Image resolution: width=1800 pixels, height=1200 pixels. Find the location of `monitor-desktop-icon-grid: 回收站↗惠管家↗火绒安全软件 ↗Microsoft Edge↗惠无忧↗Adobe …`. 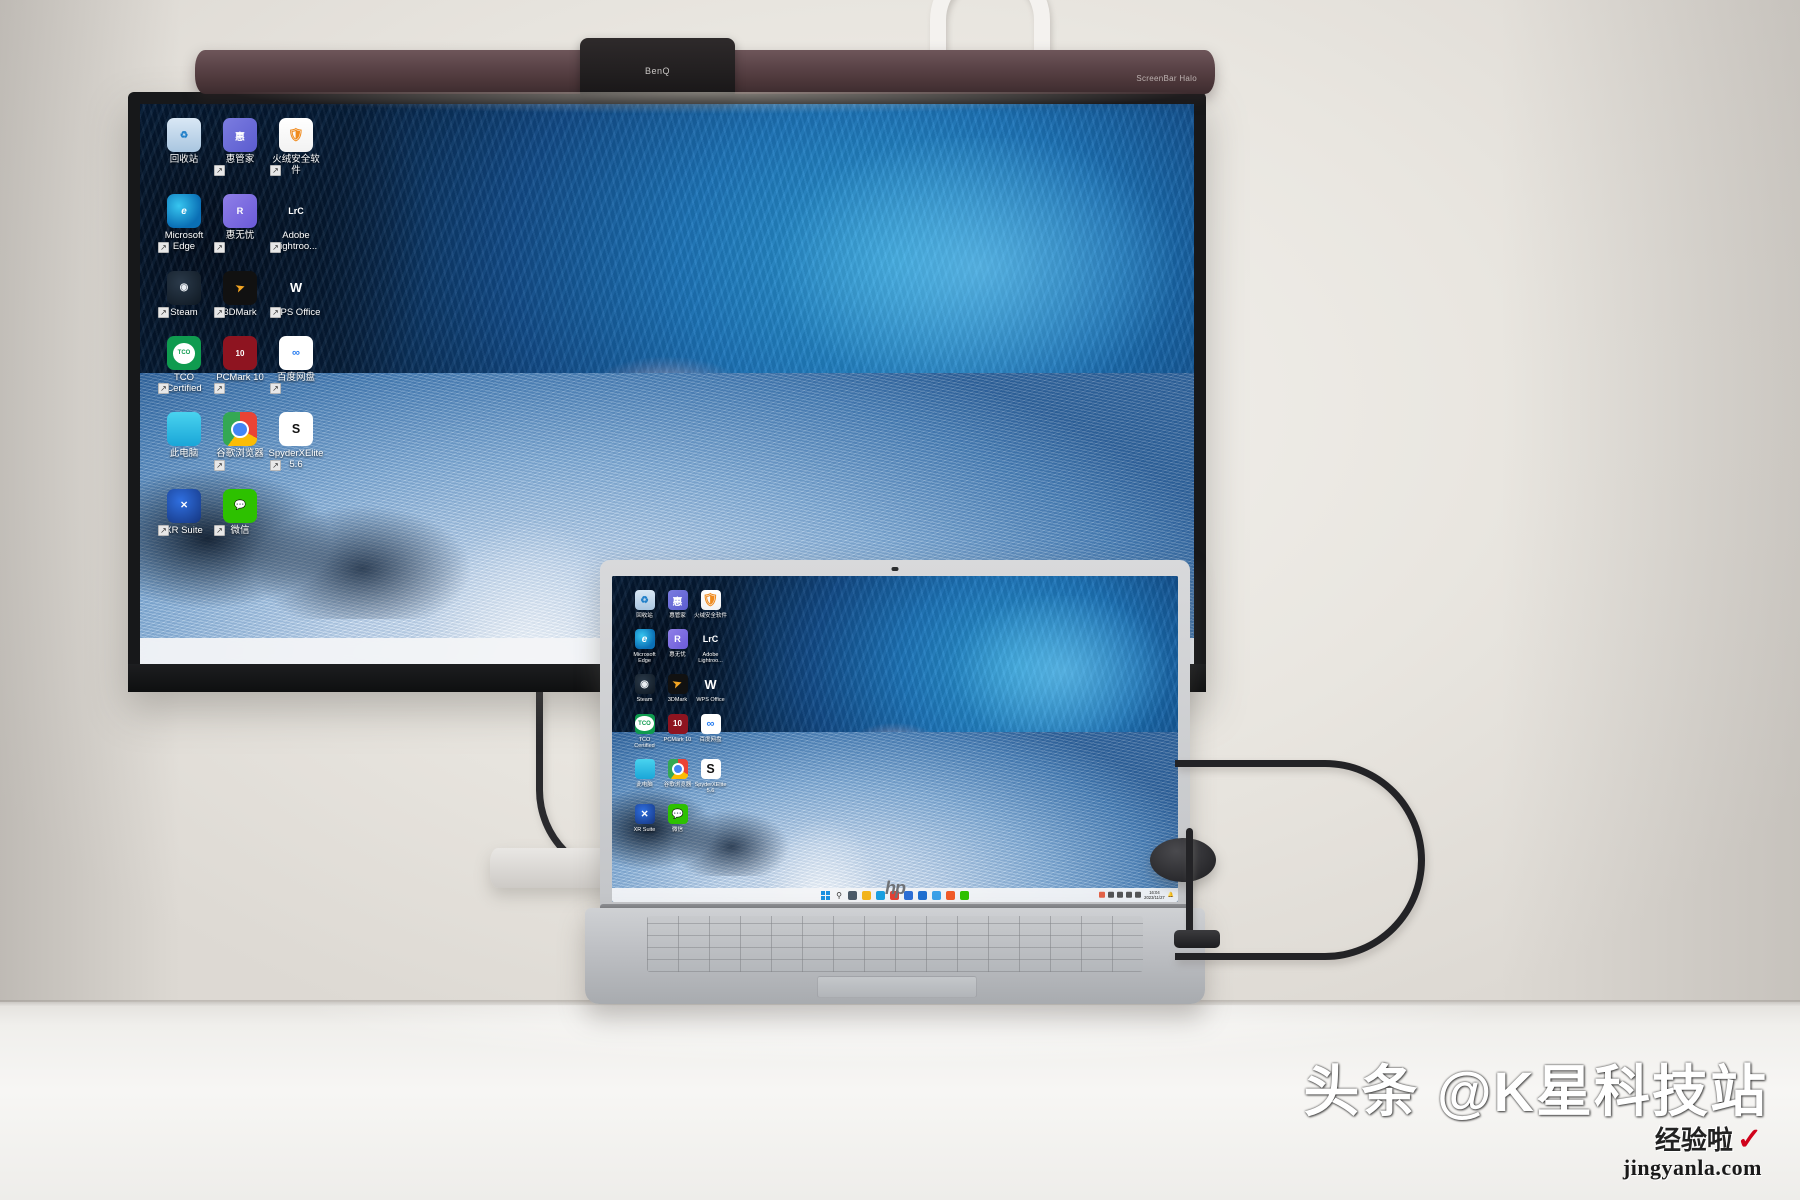

monitor-desktop-icon-grid: 回收站↗惠管家↗火绒安全软件 ↗Microsoft Edge↗惠无忧↗Adobe … is located at coordinates (240, 327).